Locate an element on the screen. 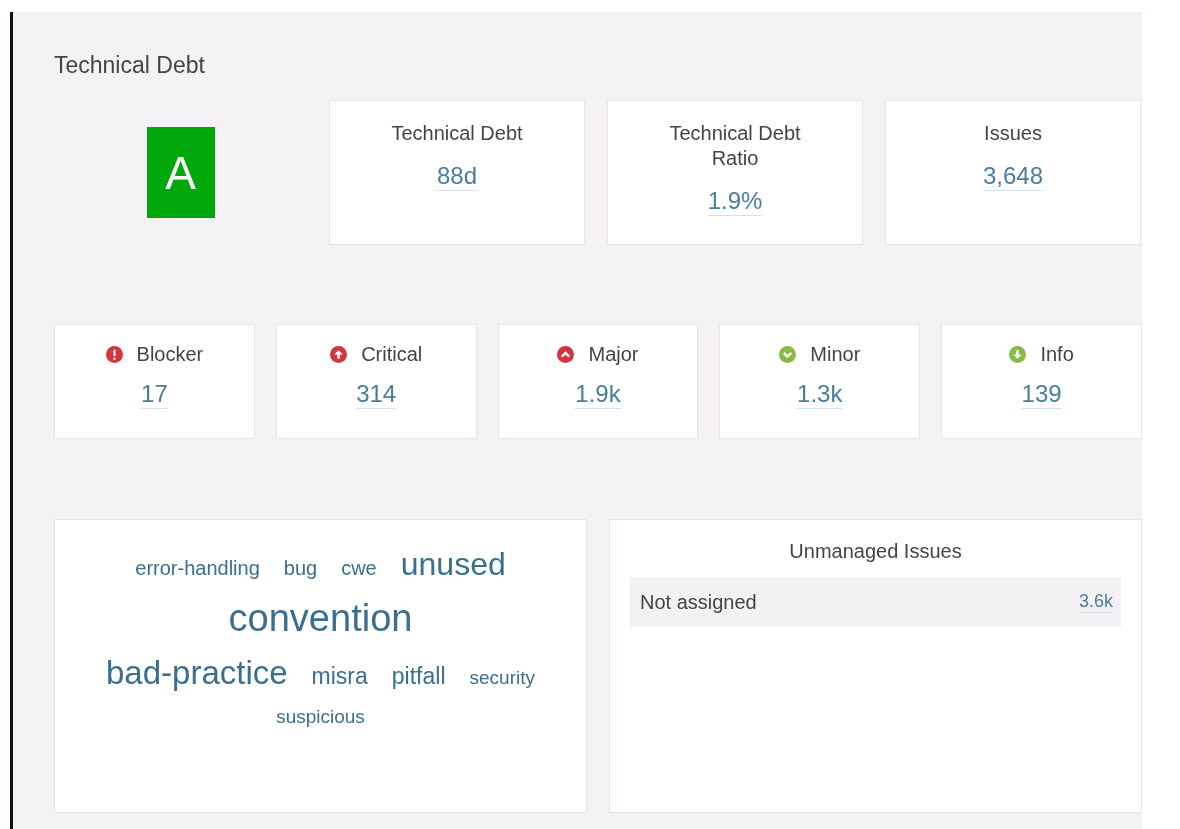 The image size is (1180, 829). metric-label: Technical Debt Ratio is located at coordinates (735, 146).